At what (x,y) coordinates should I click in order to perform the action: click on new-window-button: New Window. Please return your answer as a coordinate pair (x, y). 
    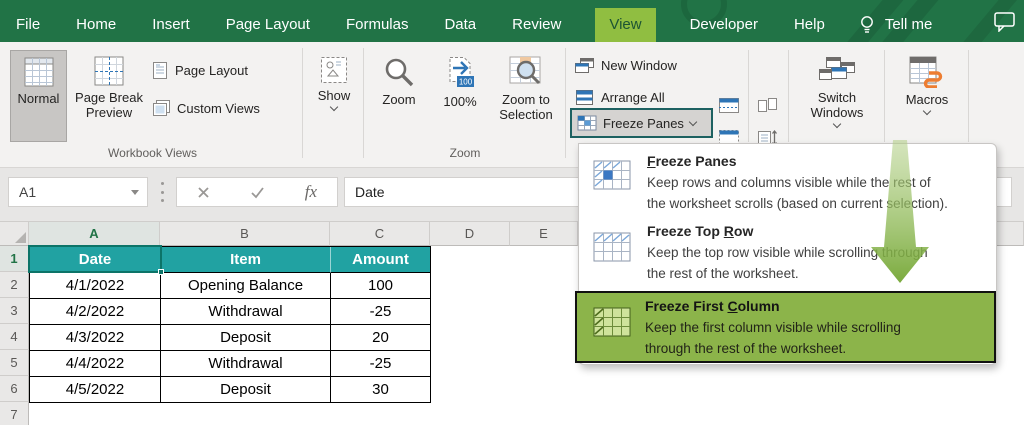
    Looking at the image, I should click on (625, 65).